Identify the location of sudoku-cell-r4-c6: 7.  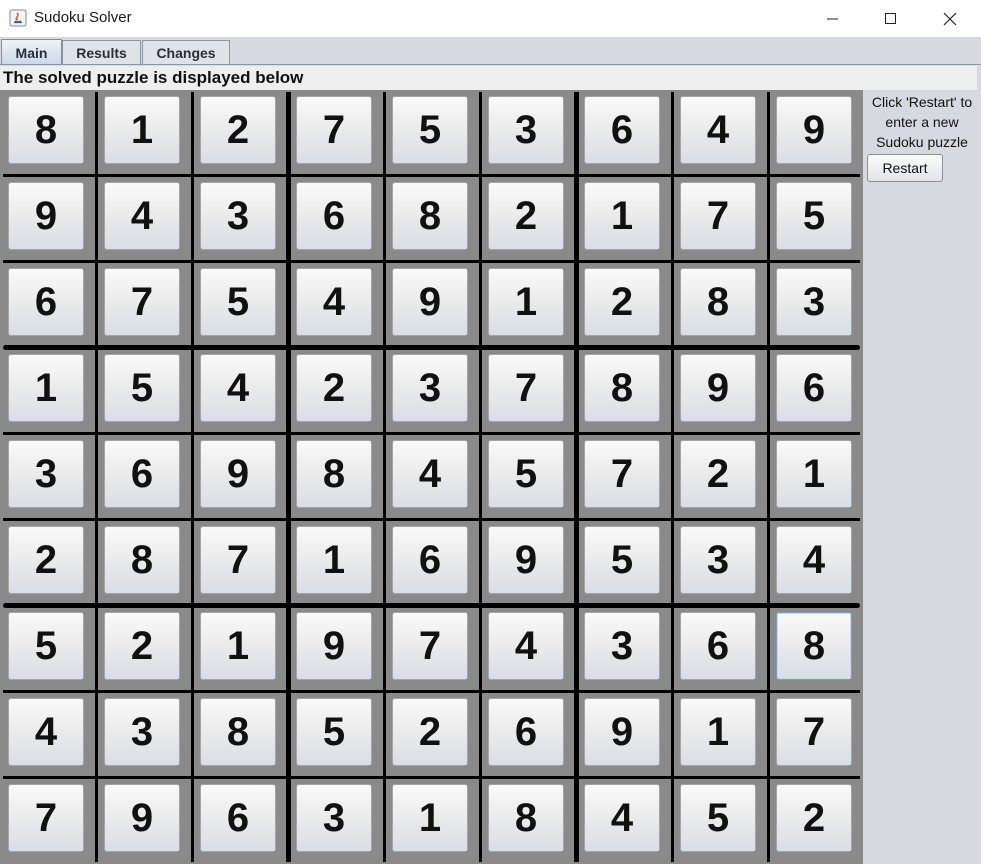
(526, 388).